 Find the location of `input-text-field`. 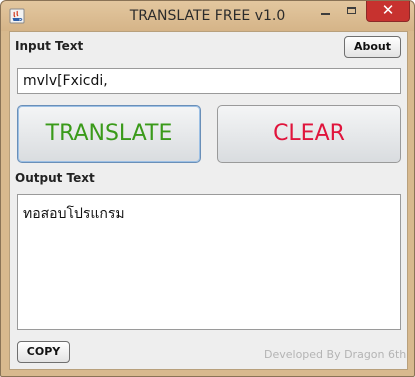

input-text-field is located at coordinates (209, 81).